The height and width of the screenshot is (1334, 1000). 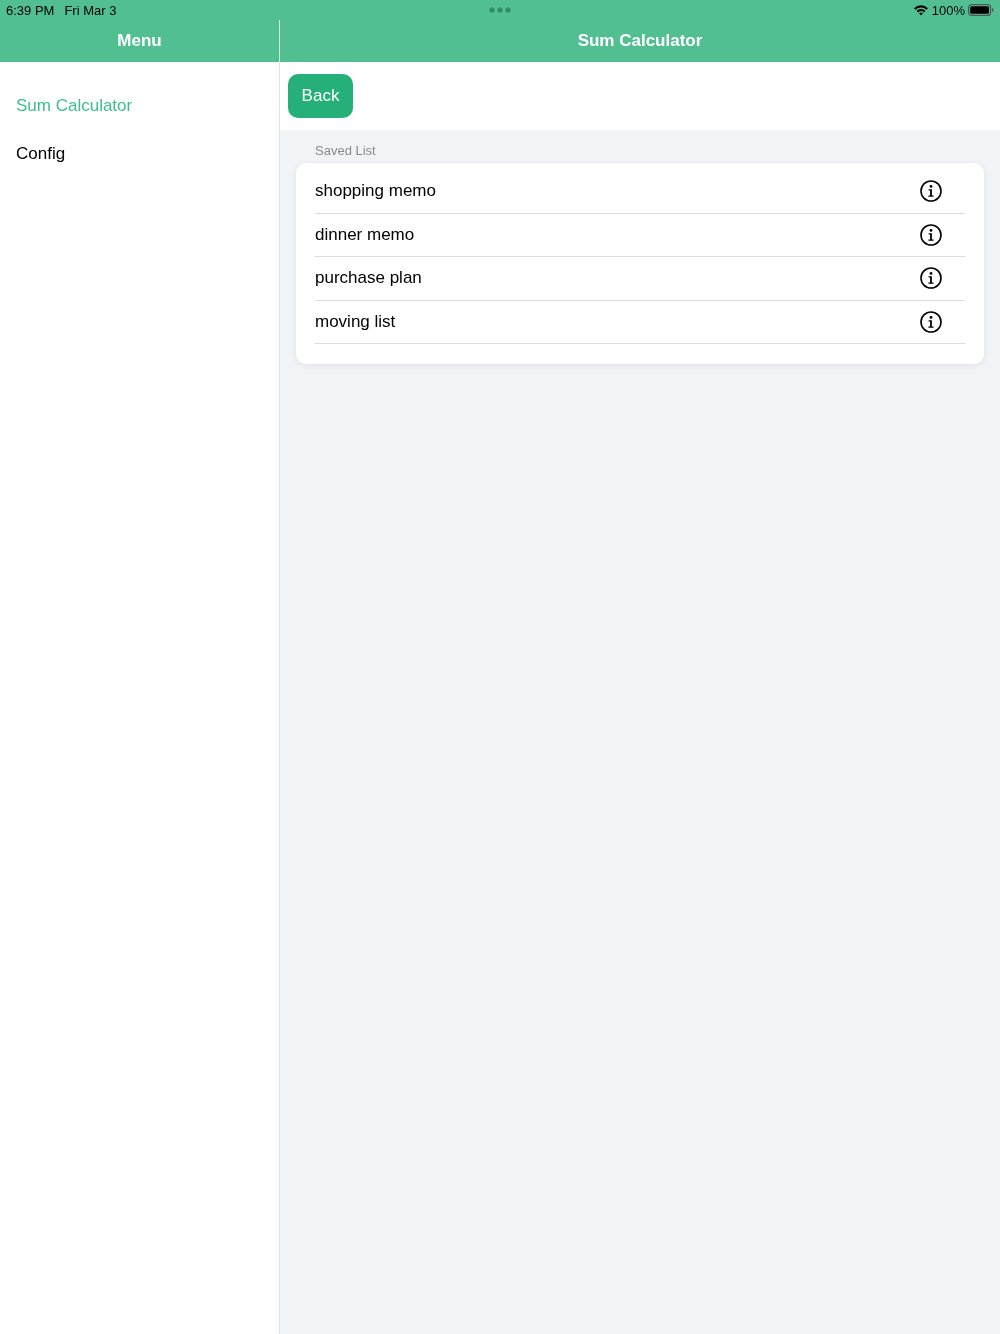 I want to click on wifi-icon, so click(x=920, y=10).